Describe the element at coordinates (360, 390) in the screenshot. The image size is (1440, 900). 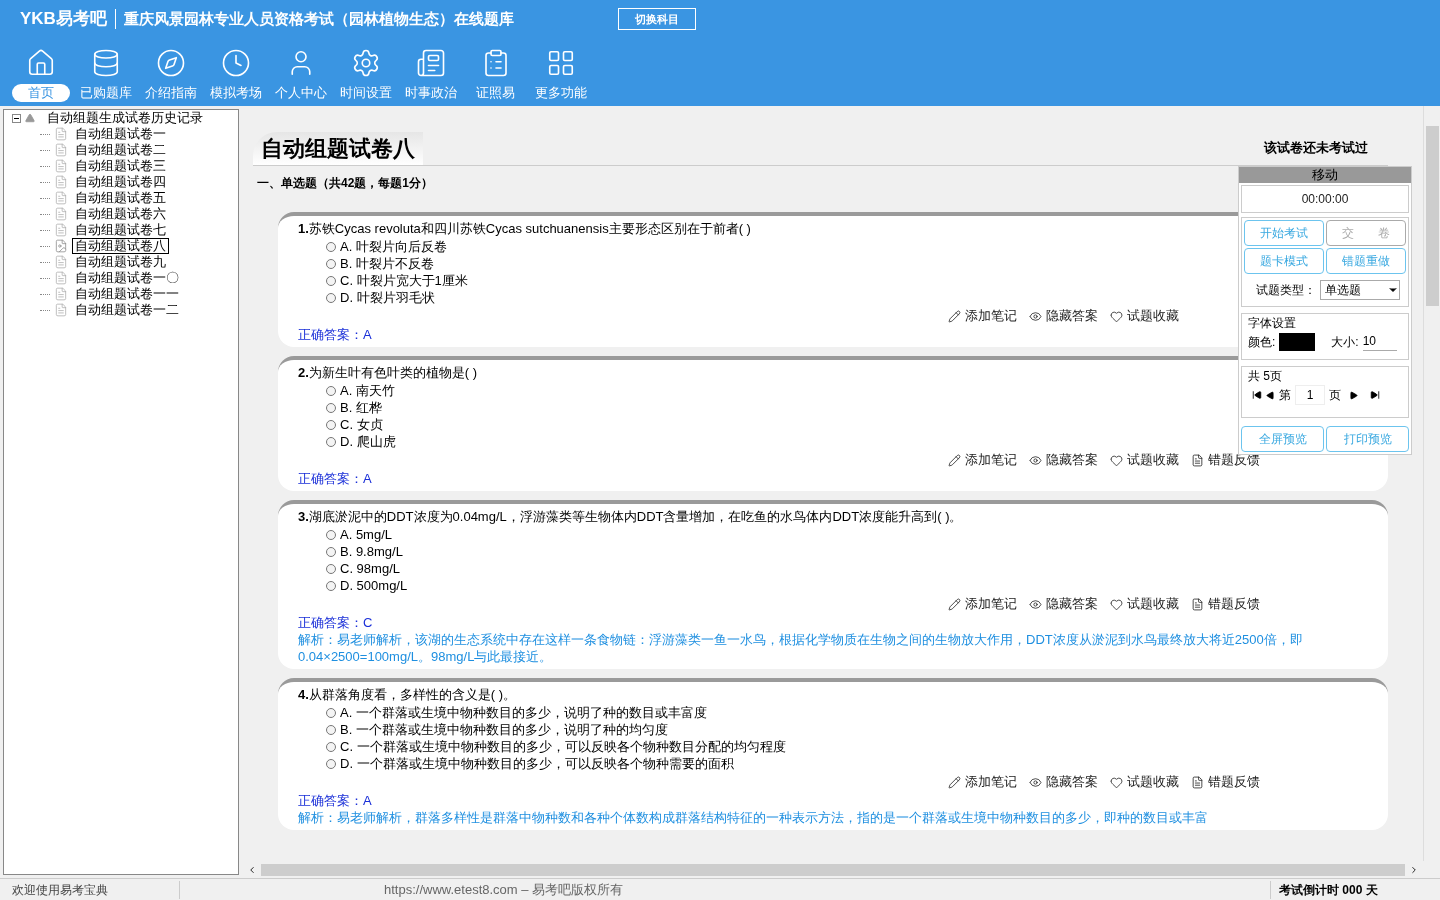
I see `option-radio: A. 南天竹` at that location.